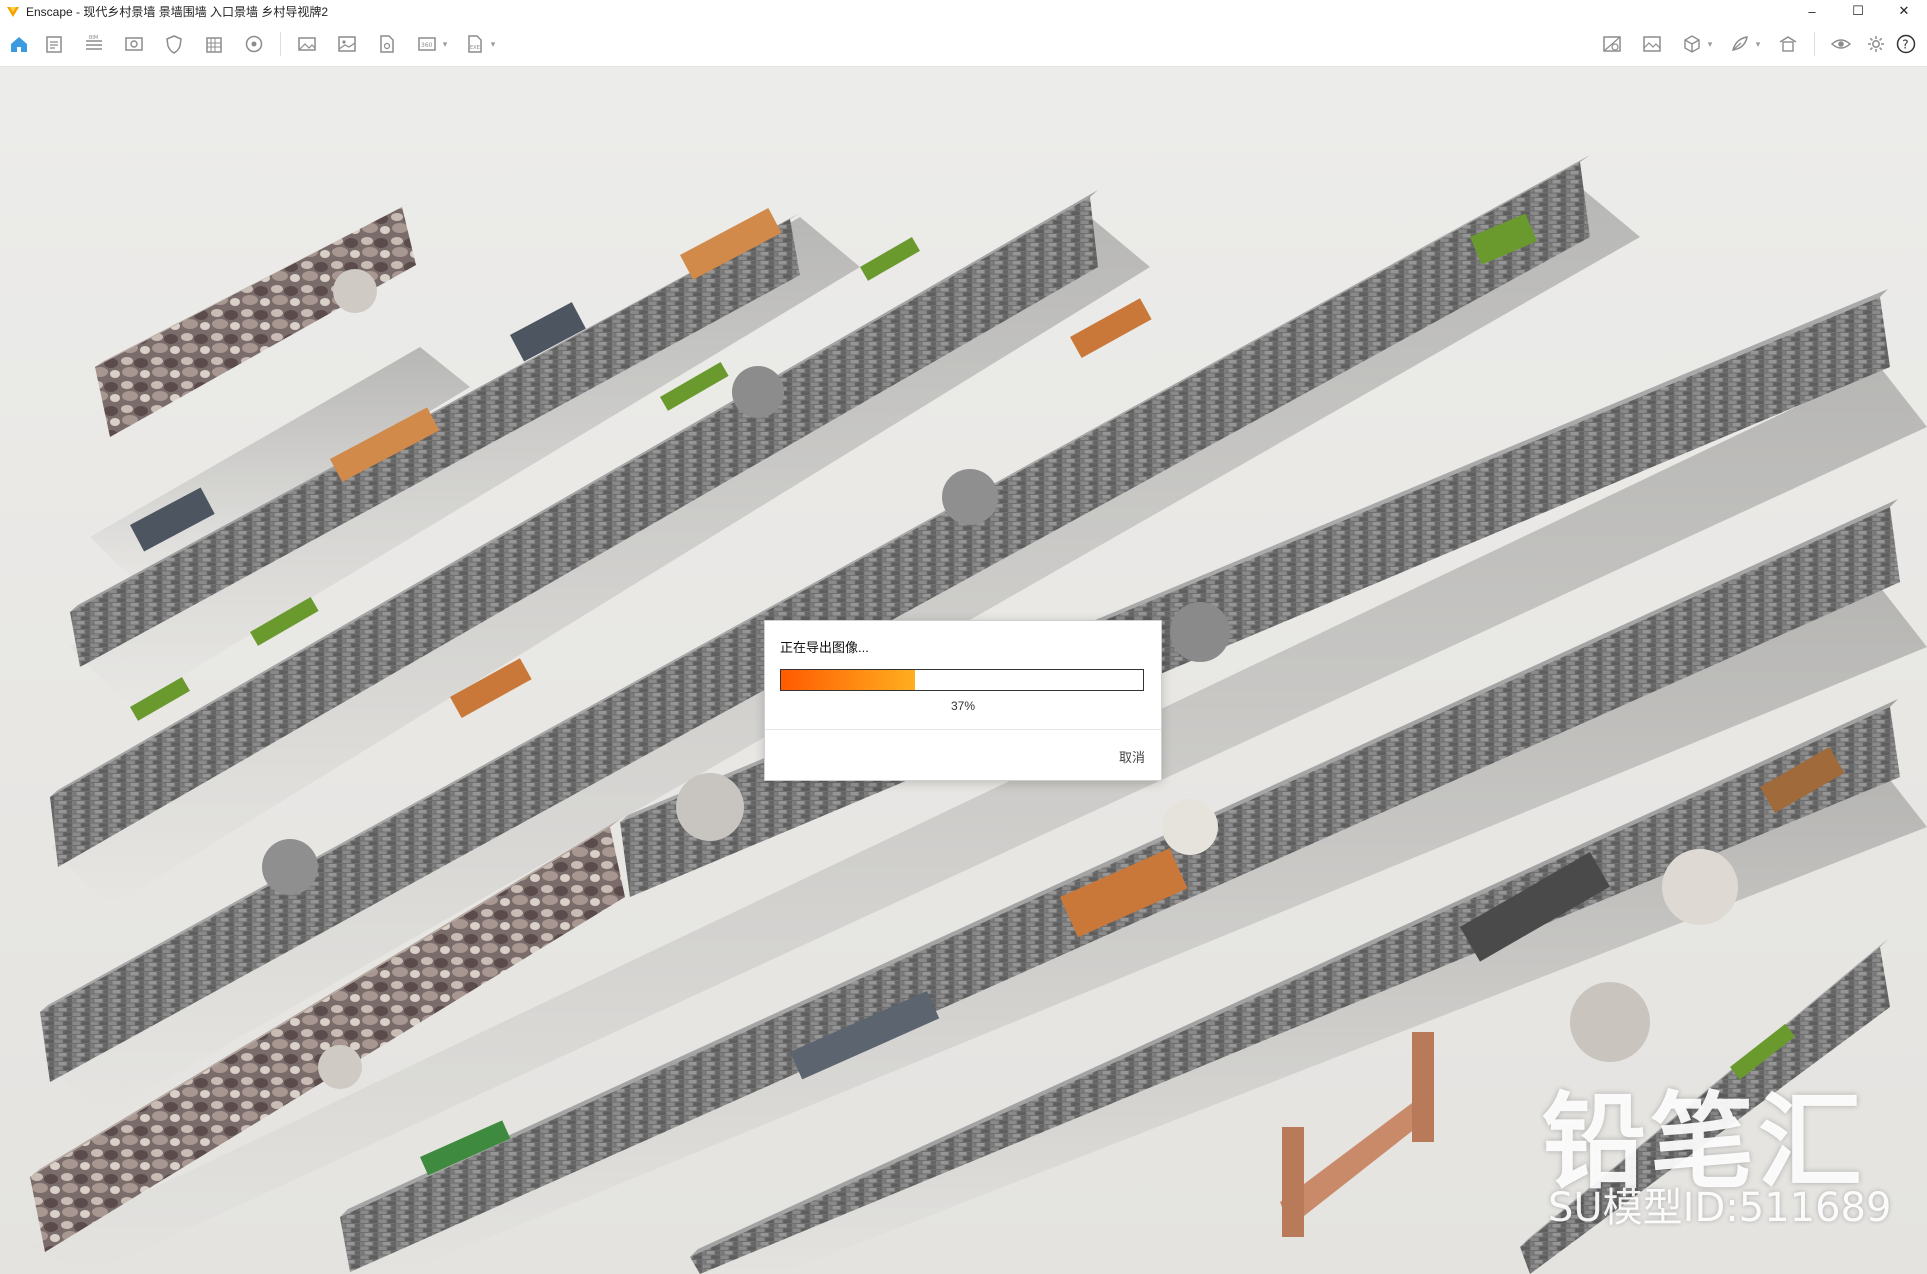  I want to click on exe-export-dropdown-icon: ▾, so click(445, 44).